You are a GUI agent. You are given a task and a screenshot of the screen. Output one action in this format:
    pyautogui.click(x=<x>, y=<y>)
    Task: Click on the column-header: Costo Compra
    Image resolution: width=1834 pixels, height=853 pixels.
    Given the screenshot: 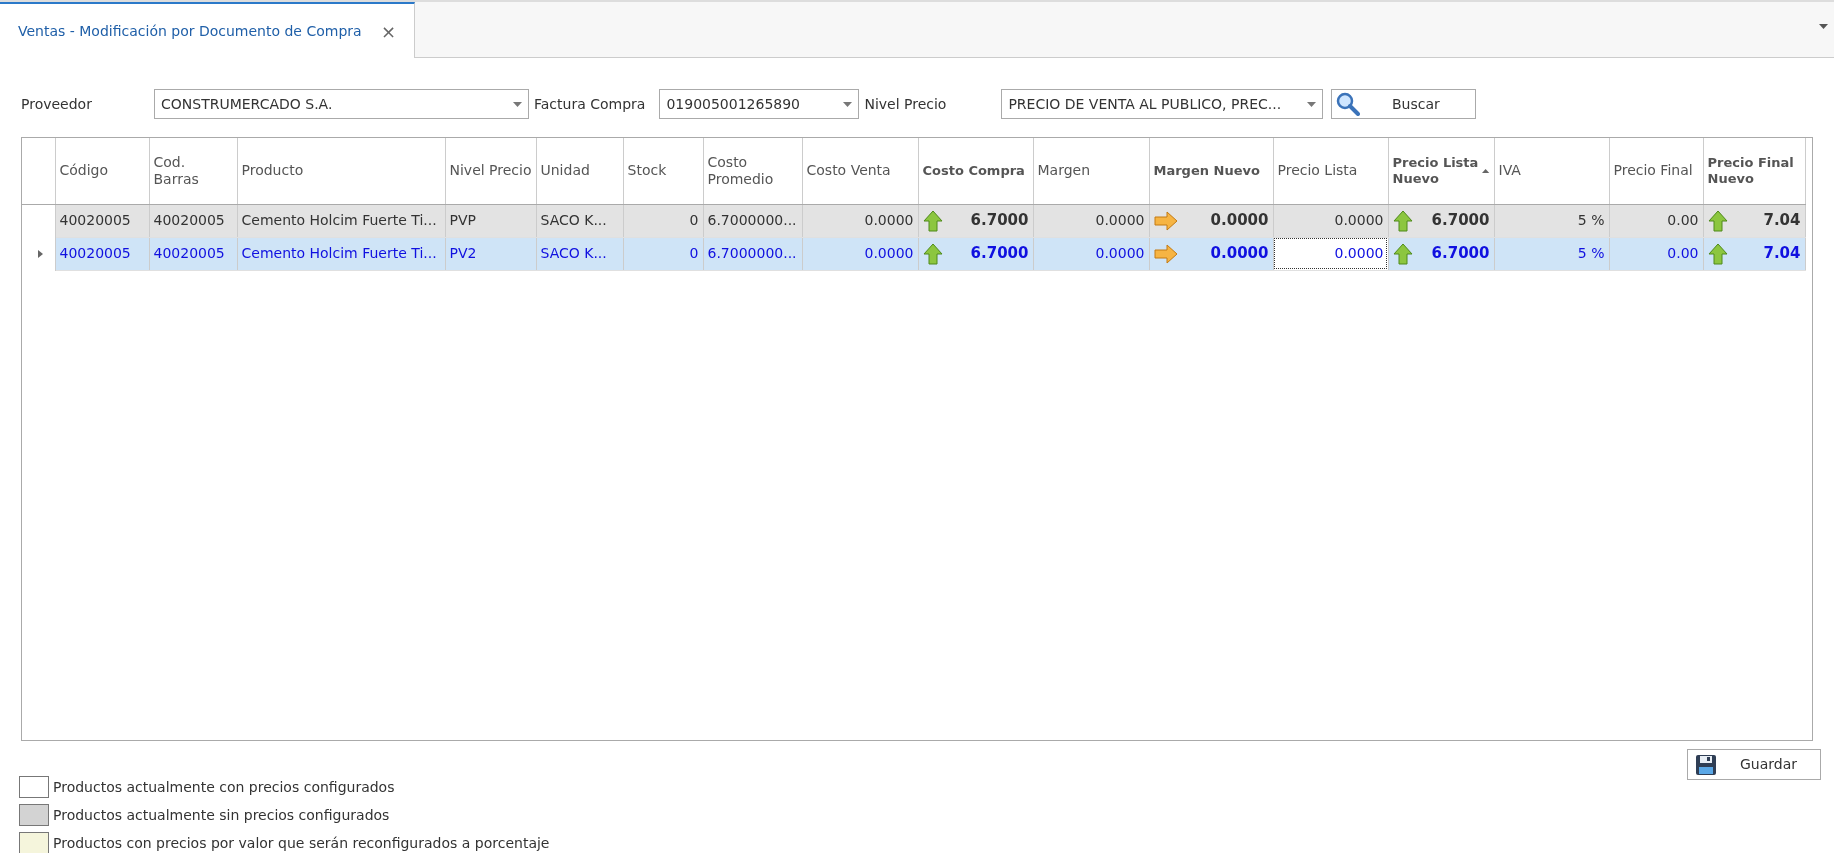 What is the action you would take?
    pyautogui.click(x=975, y=170)
    